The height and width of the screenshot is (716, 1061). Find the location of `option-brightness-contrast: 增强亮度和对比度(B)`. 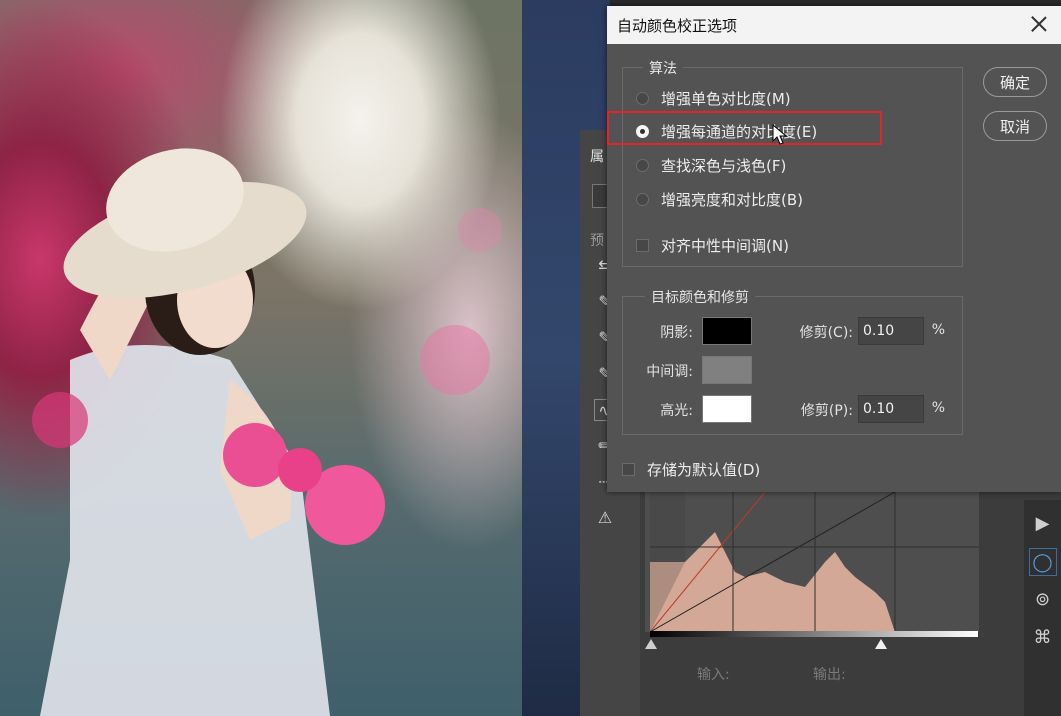

option-brightness-contrast: 增强亮度和对比度(B) is located at coordinates (719, 199).